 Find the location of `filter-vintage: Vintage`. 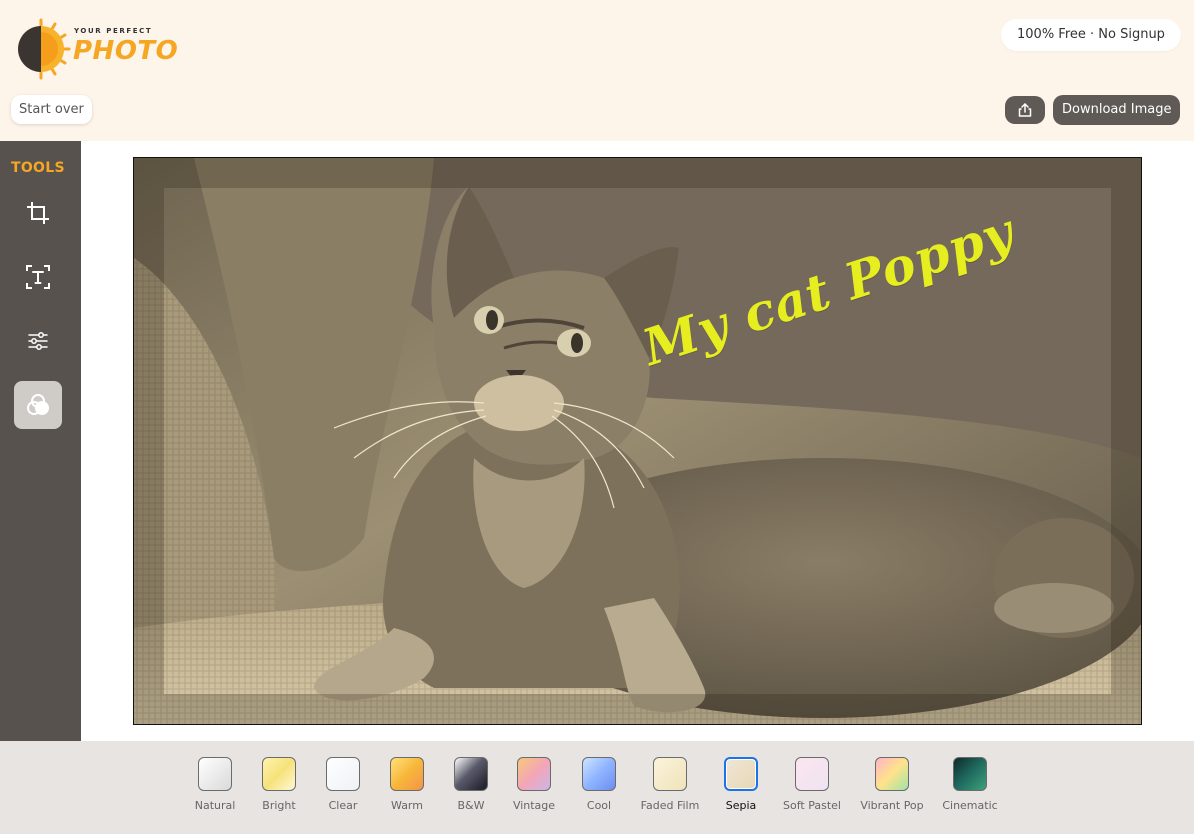

filter-vintage: Vintage is located at coordinates (534, 784).